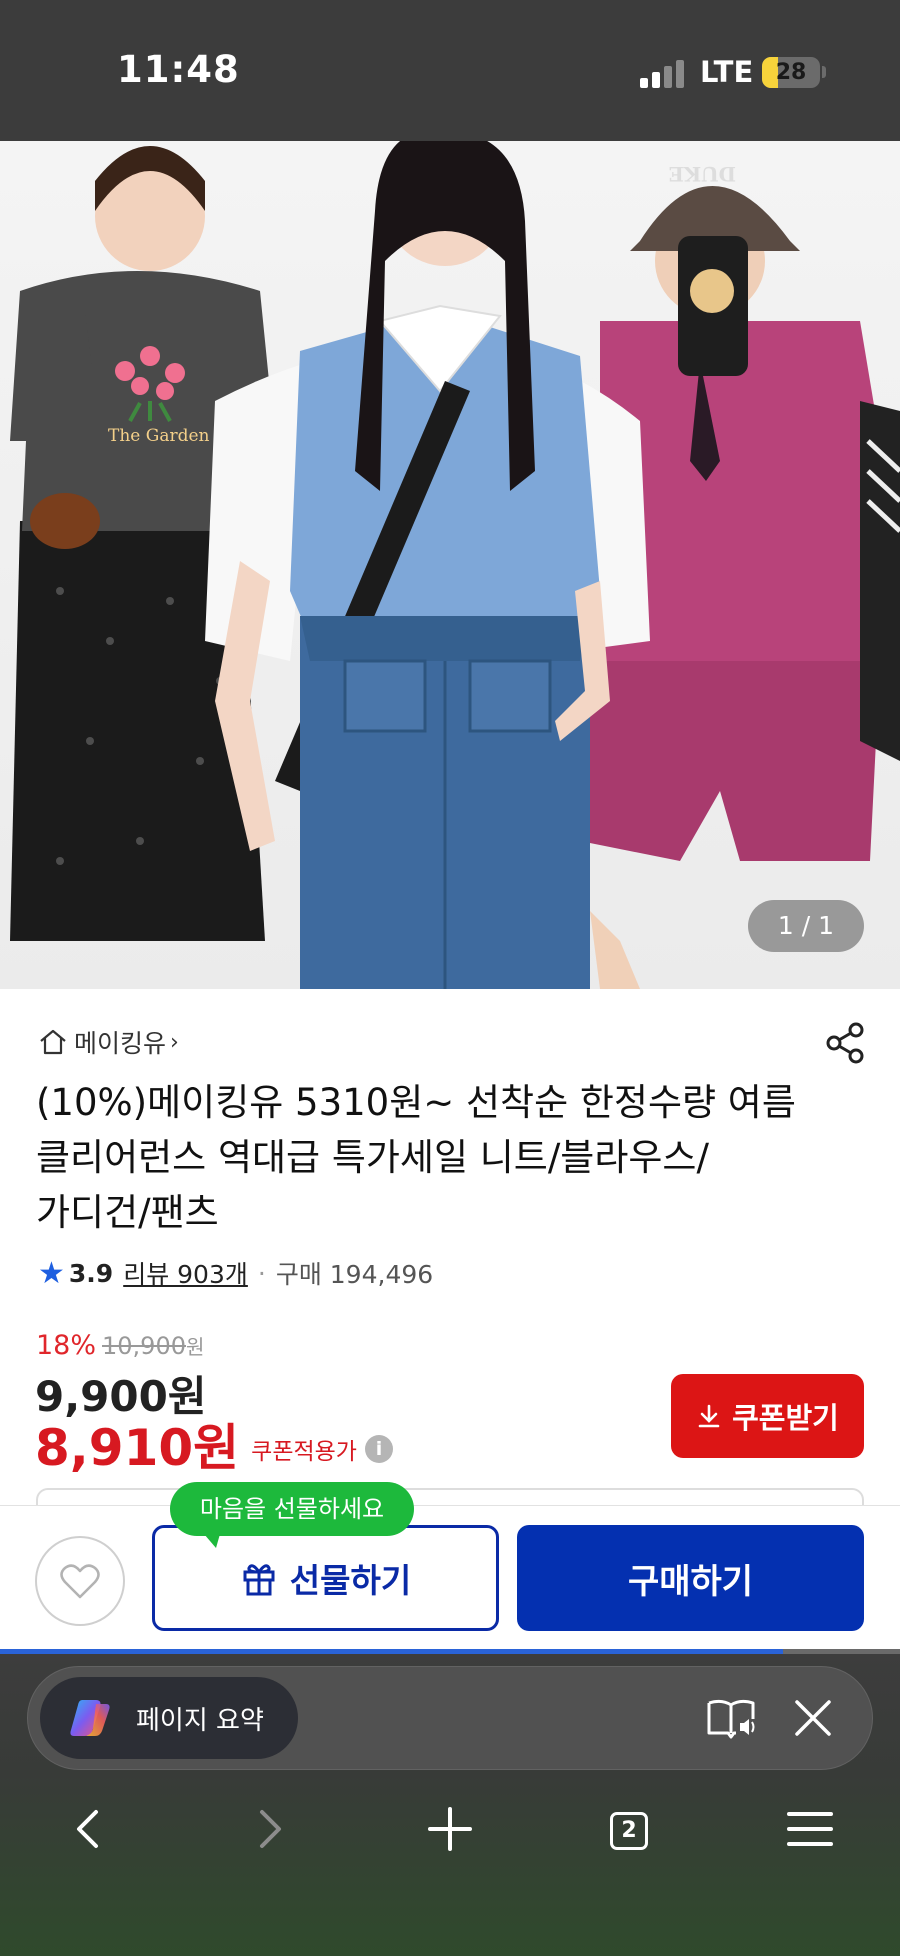  I want to click on discount-row: 18% 10,900 원, so click(120, 1345).